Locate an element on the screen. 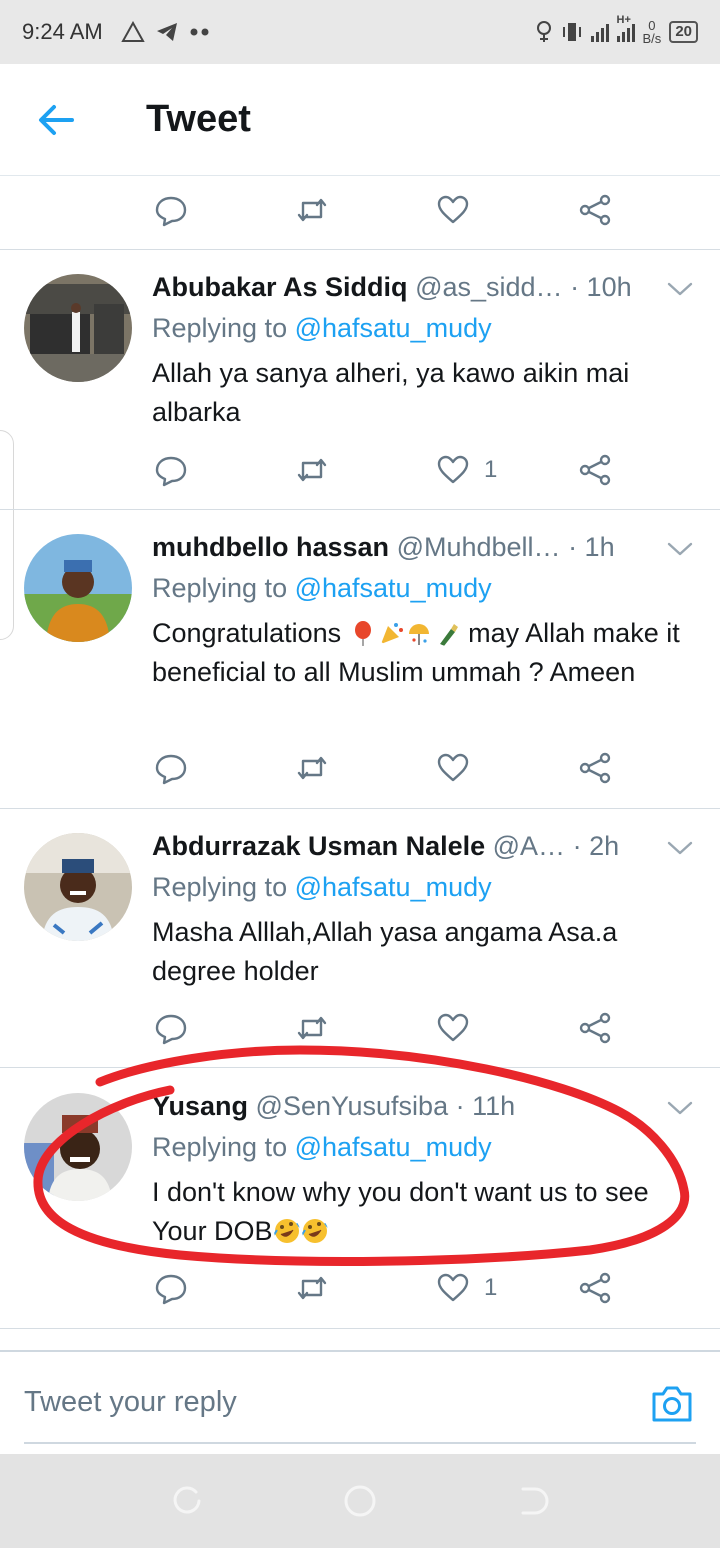  warning-icon is located at coordinates (133, 31).